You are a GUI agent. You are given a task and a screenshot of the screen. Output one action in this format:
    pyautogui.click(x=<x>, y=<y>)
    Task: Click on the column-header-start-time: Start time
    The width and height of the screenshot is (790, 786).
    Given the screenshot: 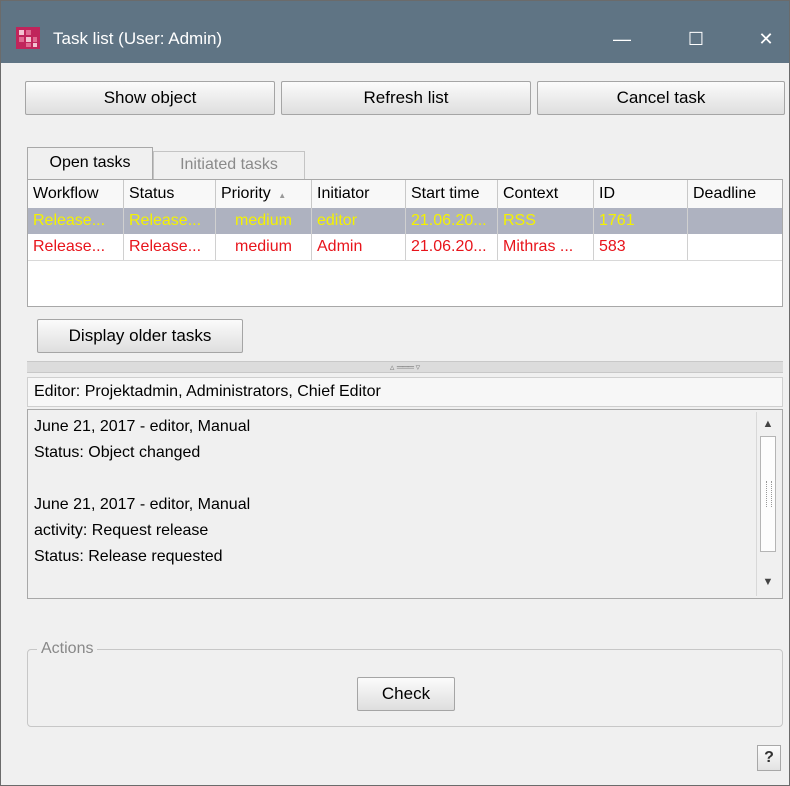 What is the action you would take?
    pyautogui.click(x=452, y=194)
    